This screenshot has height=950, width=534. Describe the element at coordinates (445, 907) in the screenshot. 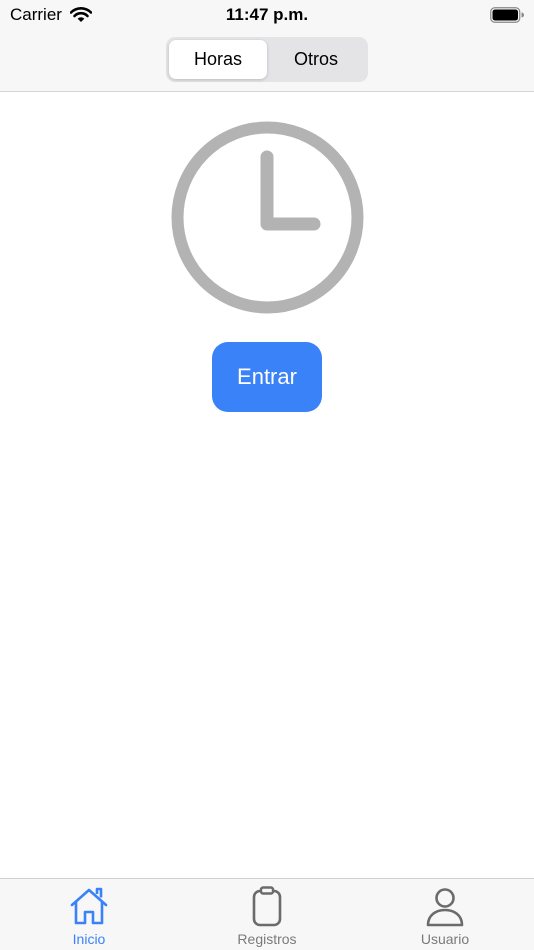

I see `person-icon` at that location.